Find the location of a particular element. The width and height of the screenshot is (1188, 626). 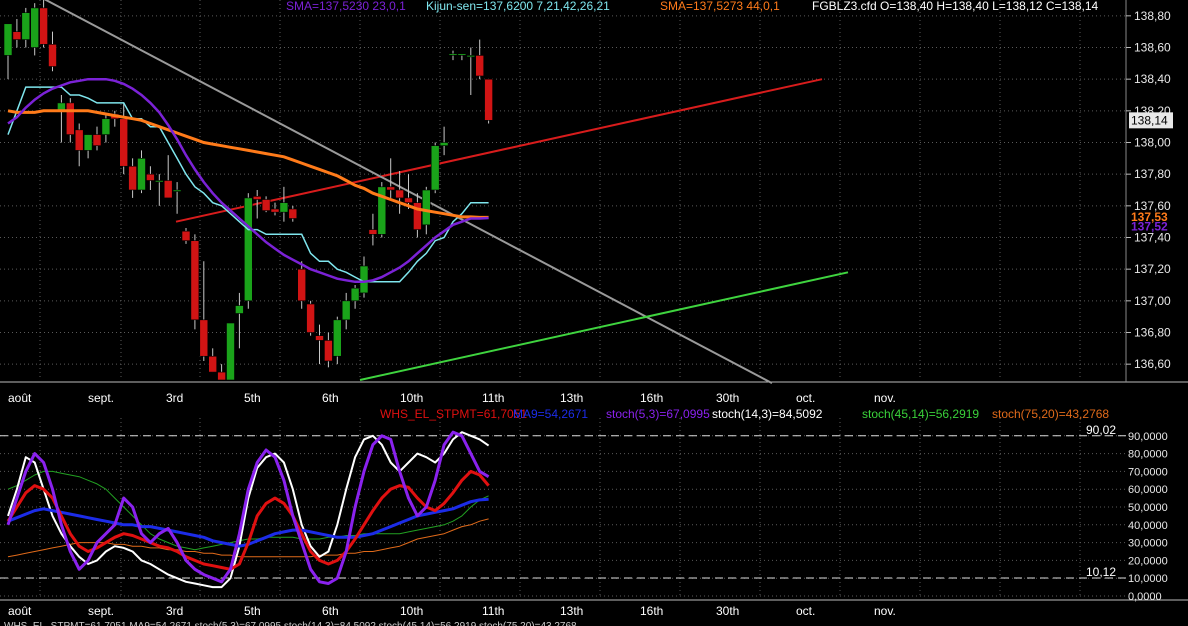

osc-axis-label: 40,0000 is located at coordinates (1148, 526).